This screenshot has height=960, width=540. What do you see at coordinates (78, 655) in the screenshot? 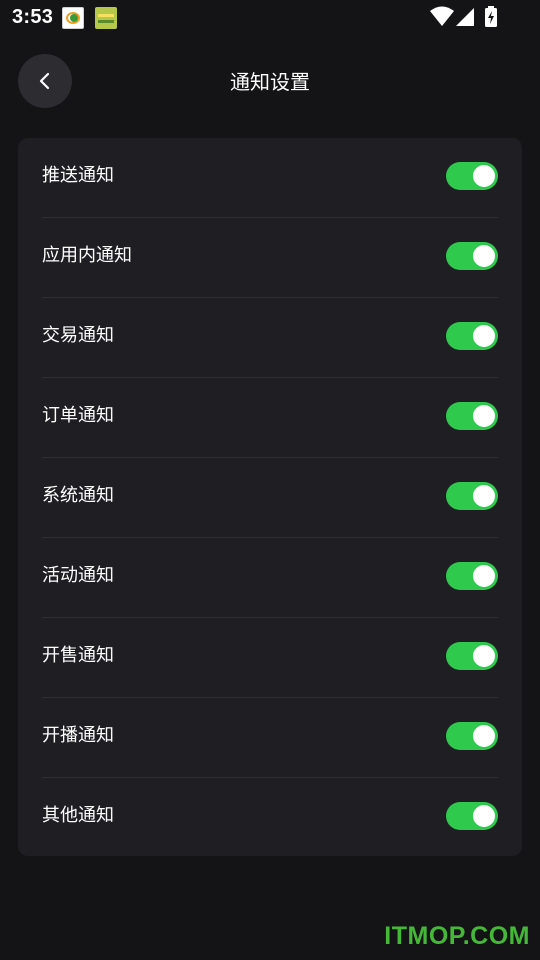
I see `setting-label: 开售通知` at bounding box center [78, 655].